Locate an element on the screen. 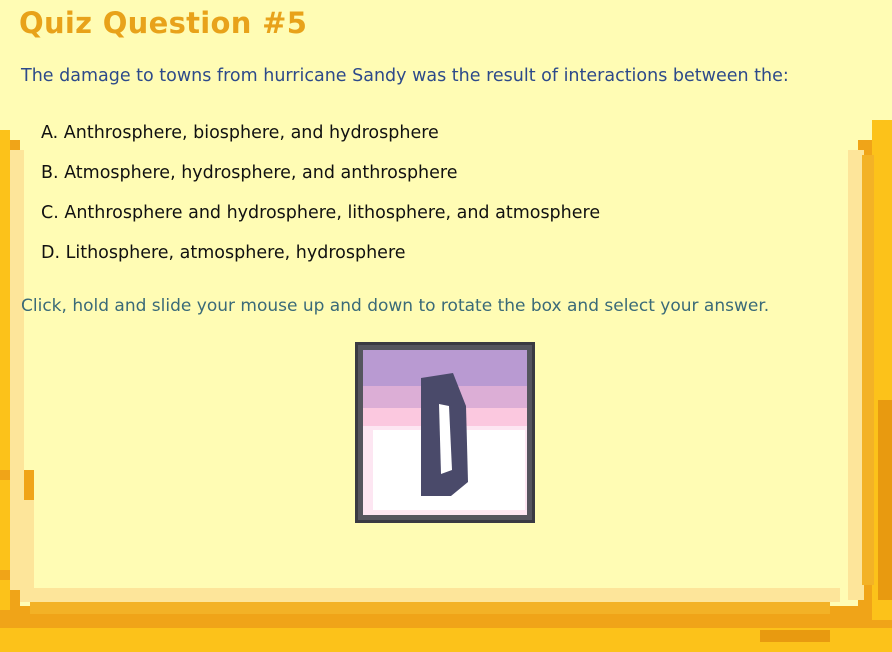 This screenshot has width=892, height=652. rotating-answer-box: D is located at coordinates (445, 432).